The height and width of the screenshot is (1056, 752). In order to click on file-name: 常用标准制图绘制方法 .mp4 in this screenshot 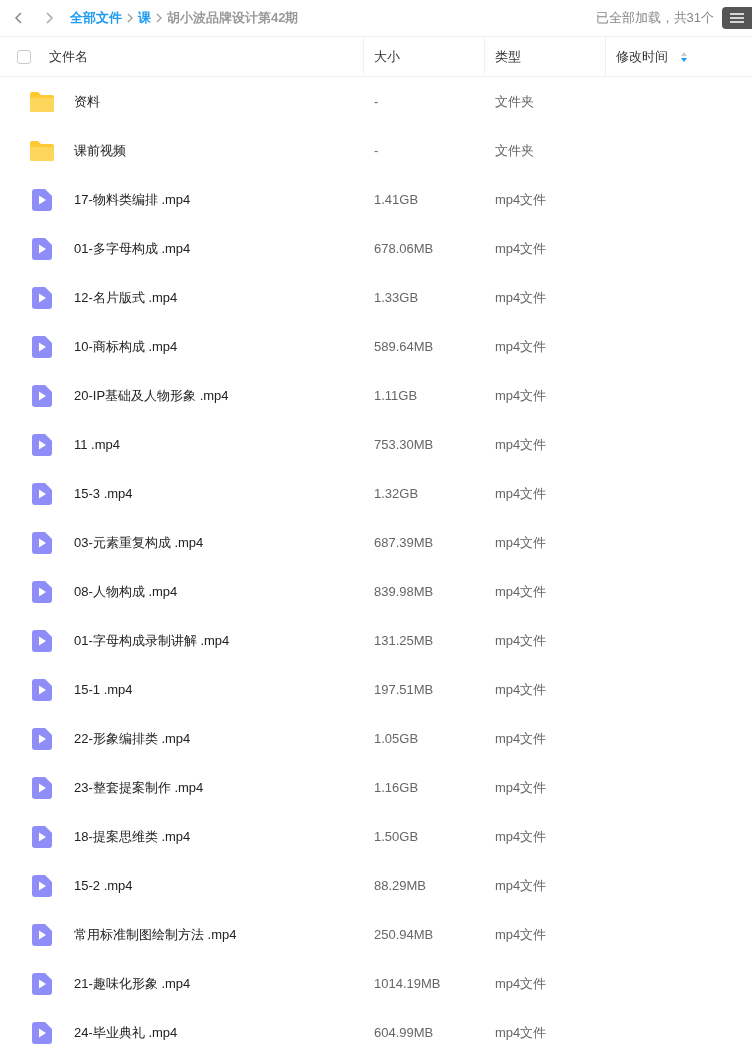, I will do `click(155, 934)`.